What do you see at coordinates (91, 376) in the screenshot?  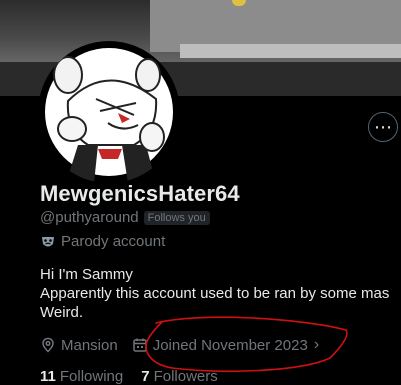 I see `following-label: Following` at bounding box center [91, 376].